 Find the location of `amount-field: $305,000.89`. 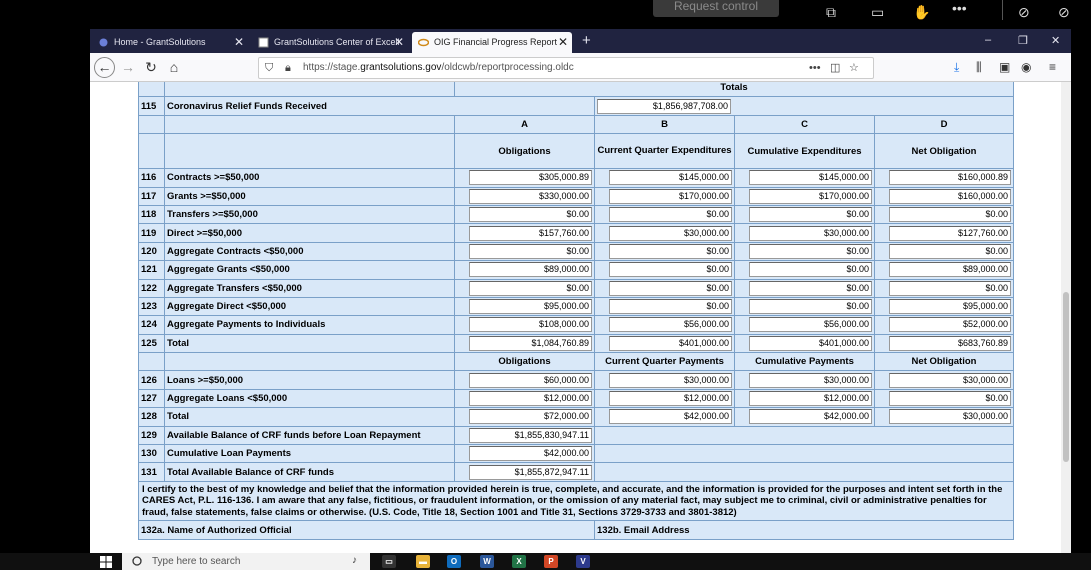

amount-field: $305,000.89 is located at coordinates (530, 178).